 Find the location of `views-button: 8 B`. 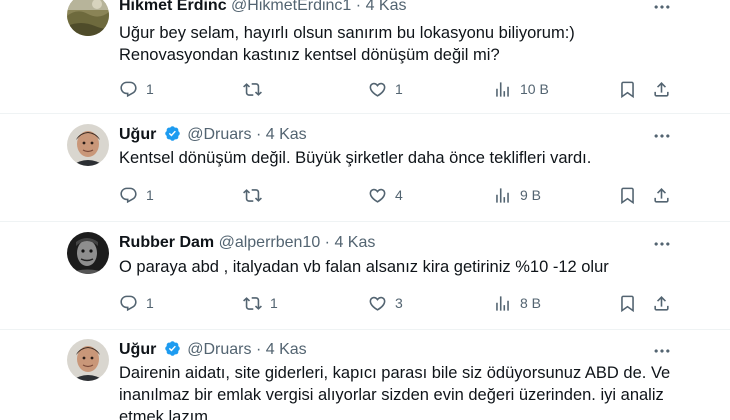

views-button: 8 B is located at coordinates (517, 303).